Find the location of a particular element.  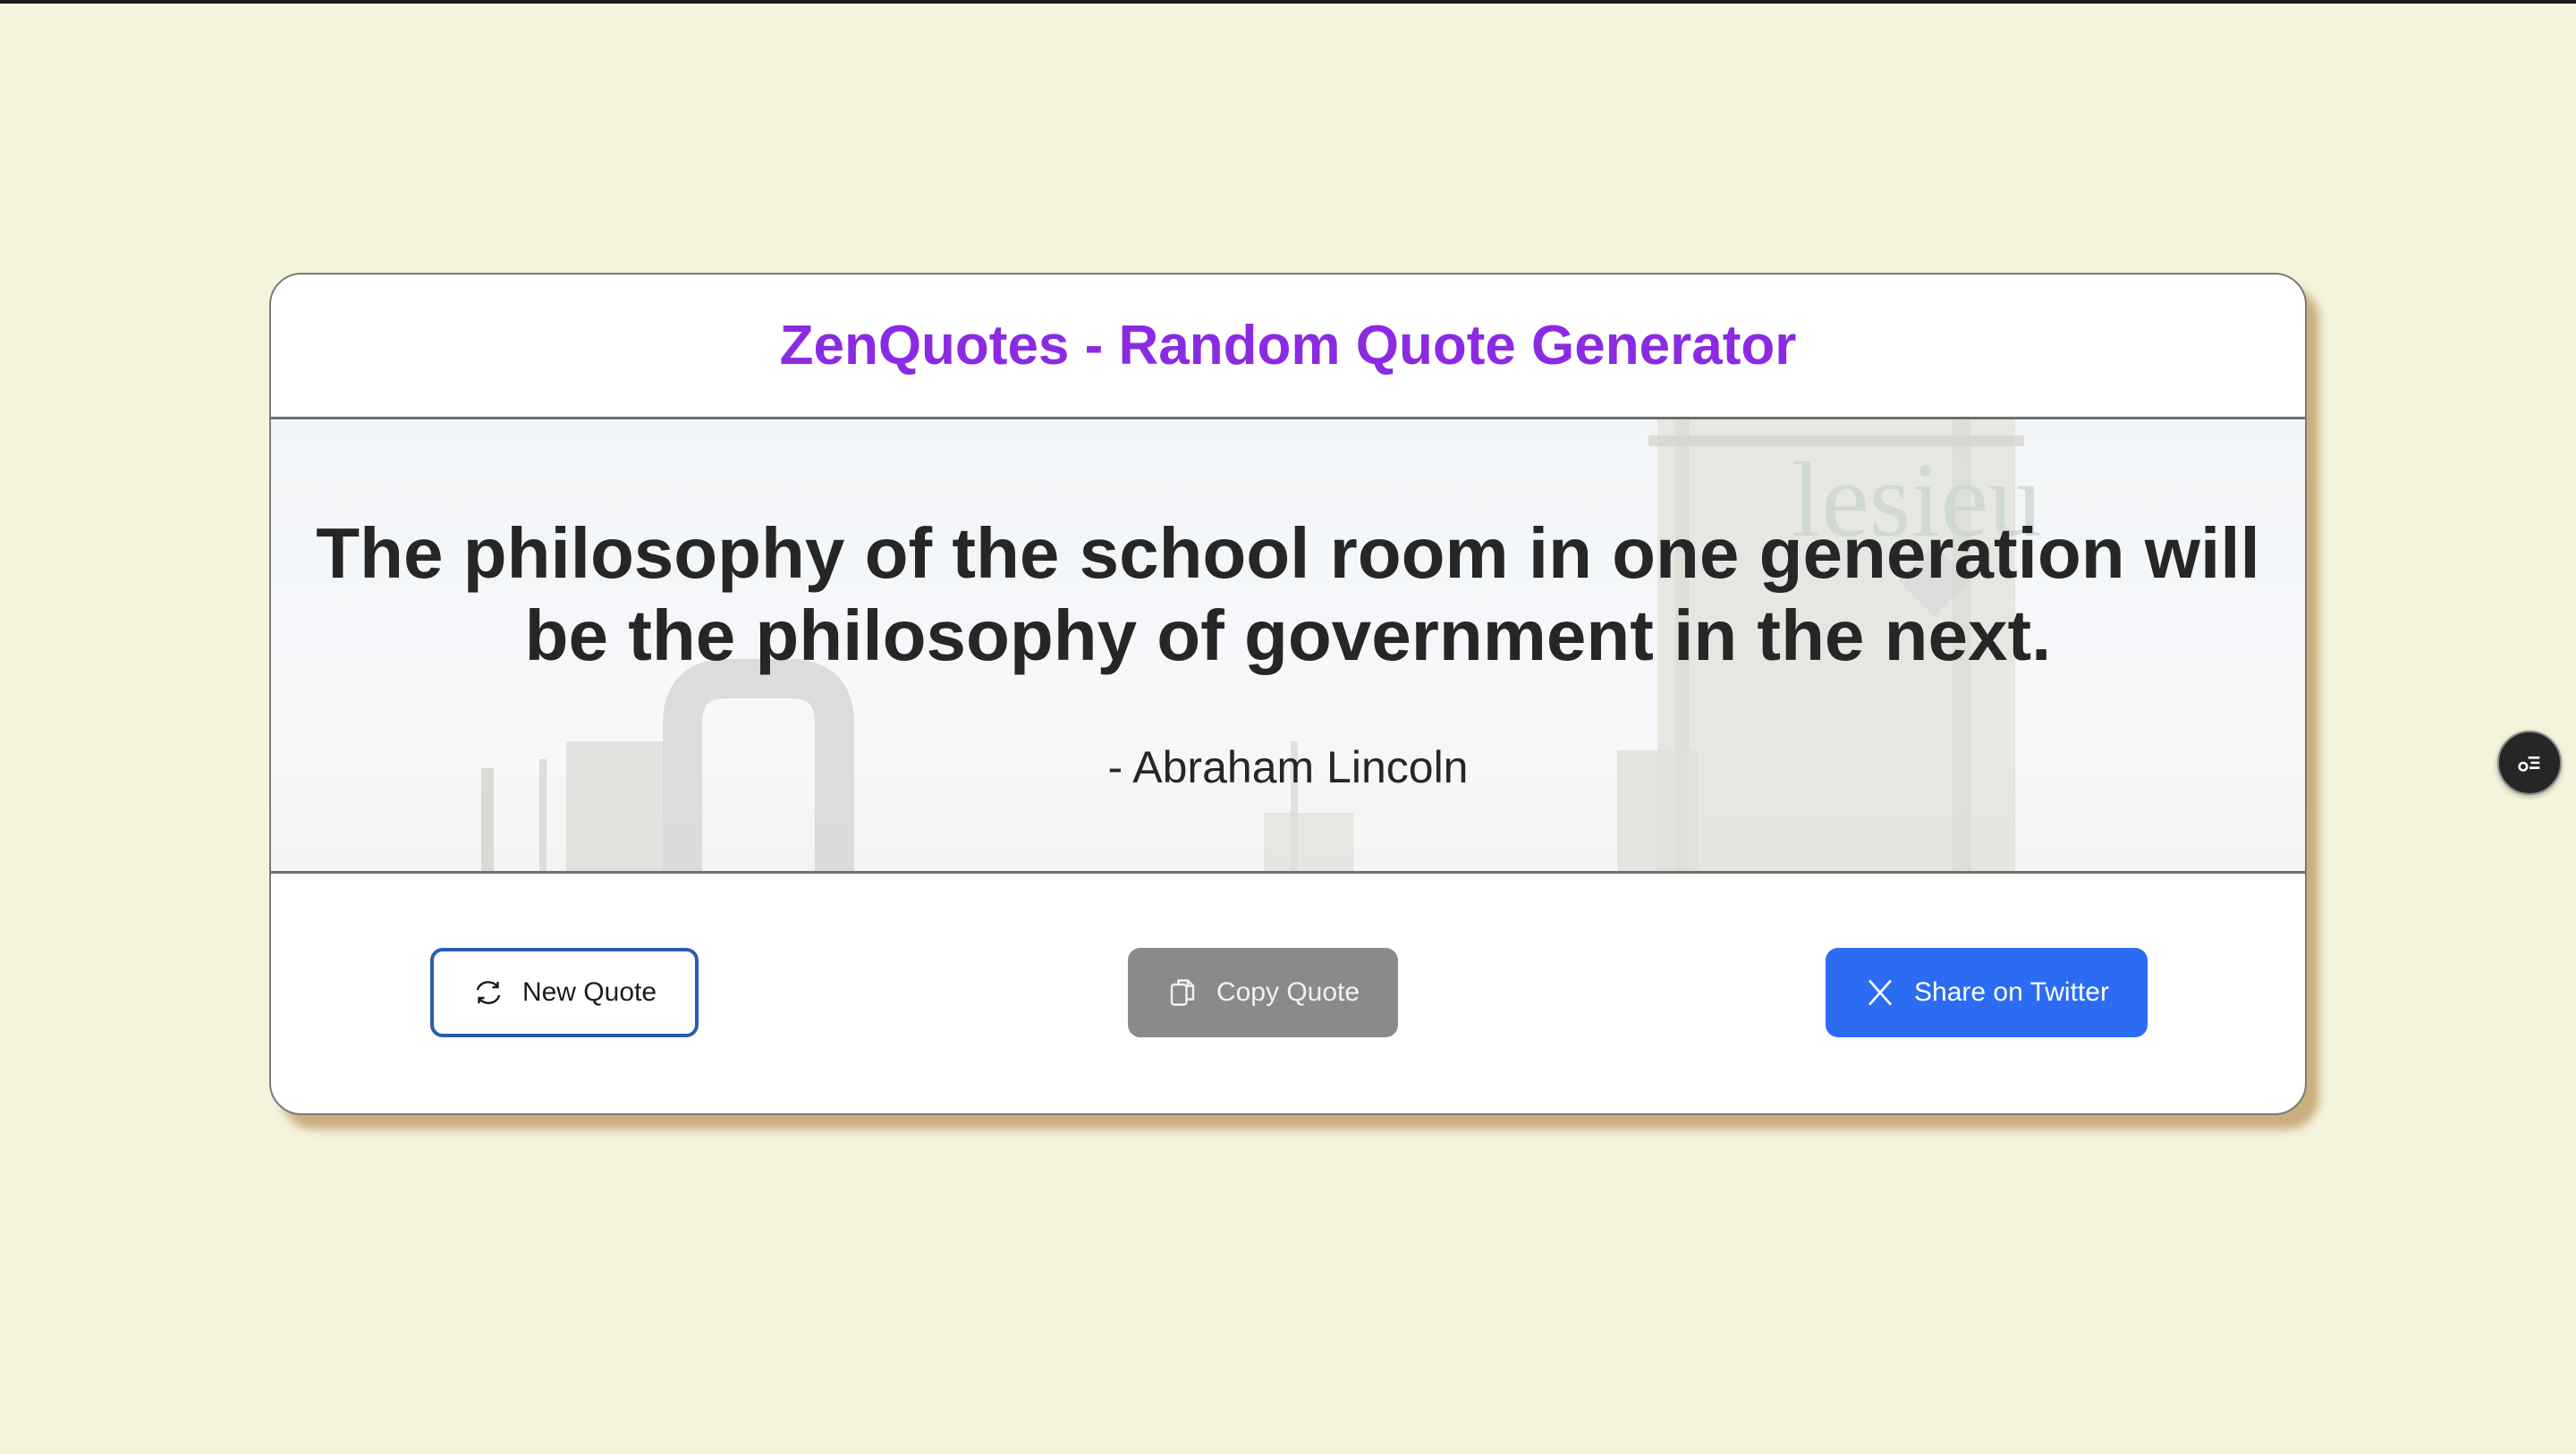

share-twitter-label: Share on Twitter is located at coordinates (2011, 992).